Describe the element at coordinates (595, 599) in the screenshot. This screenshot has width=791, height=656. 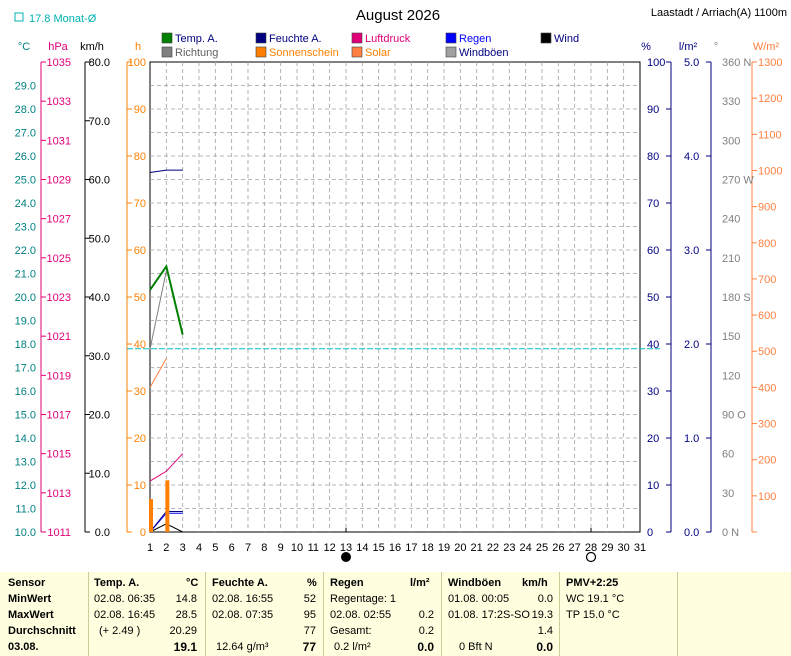
I see `windchill: WC 19.1 °C` at that location.